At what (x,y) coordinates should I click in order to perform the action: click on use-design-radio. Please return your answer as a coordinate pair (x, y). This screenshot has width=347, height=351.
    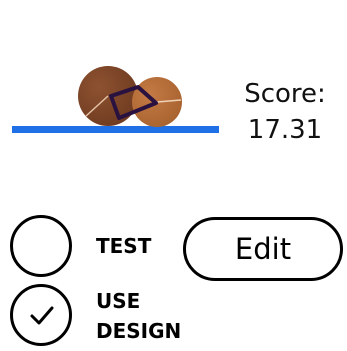
    Looking at the image, I should click on (41, 315).